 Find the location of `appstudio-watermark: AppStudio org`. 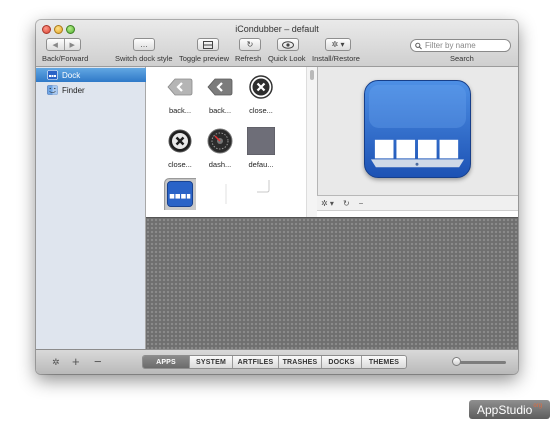

appstudio-watermark: AppStudio org is located at coordinates (509, 409).